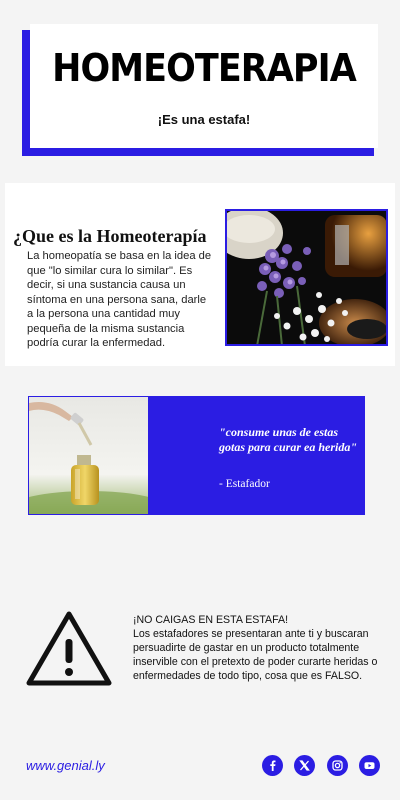 The height and width of the screenshot is (800, 400). Describe the element at coordinates (337, 765) in the screenshot. I see `instagram-icon` at that location.